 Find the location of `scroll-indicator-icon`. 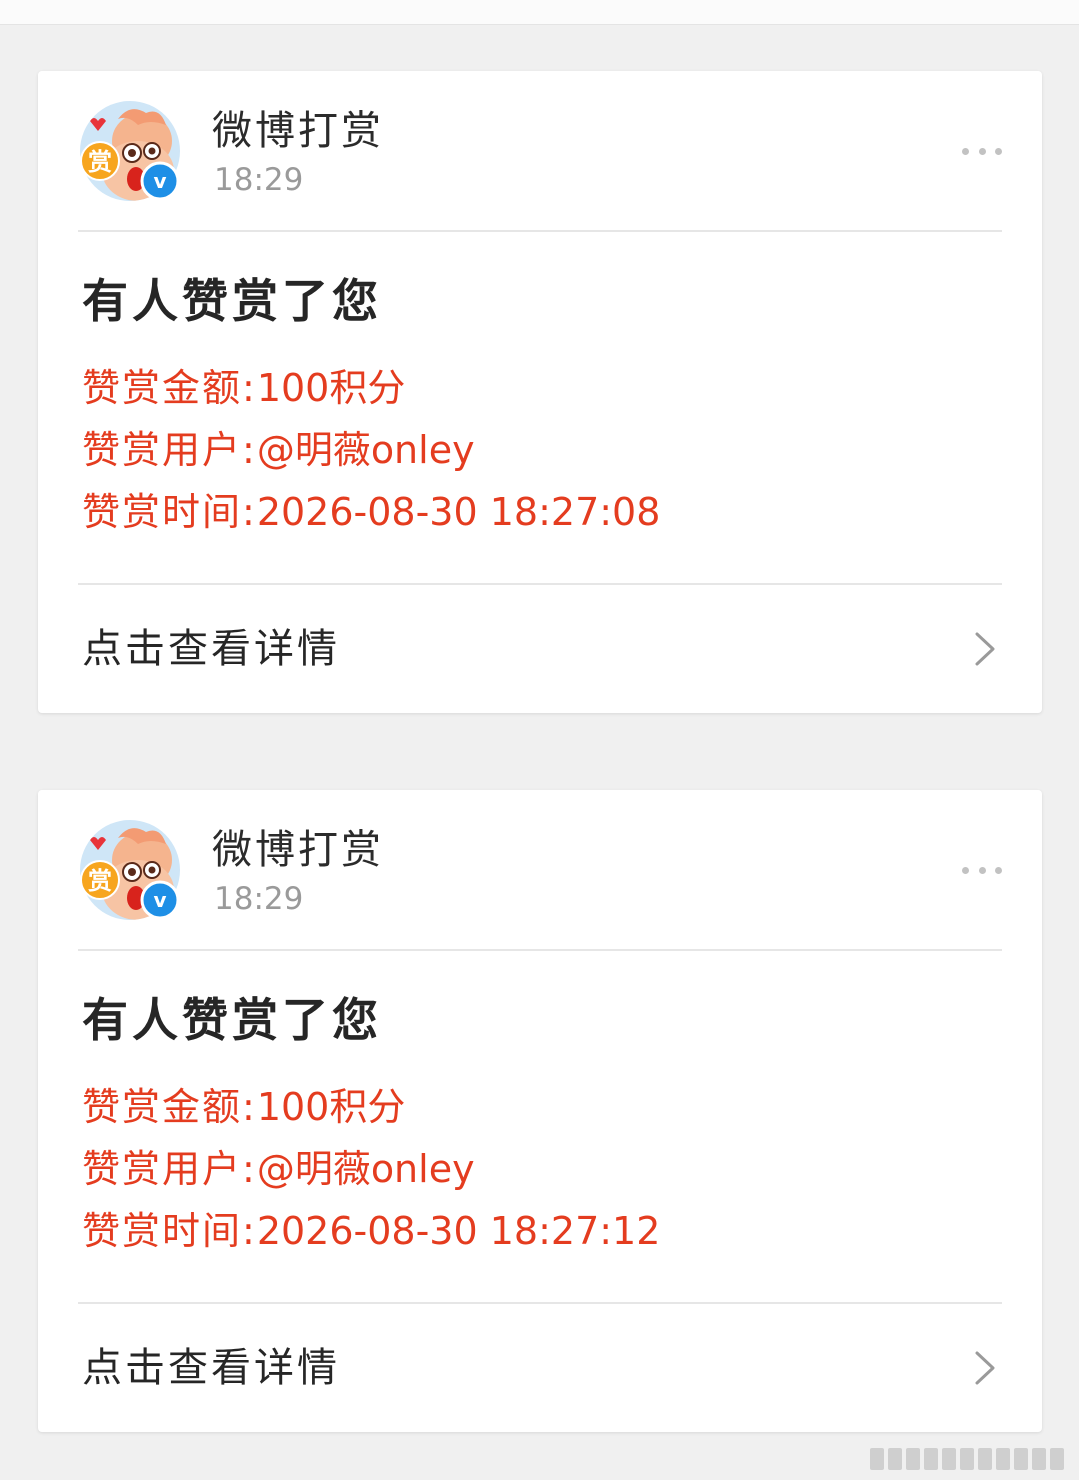

scroll-indicator-icon is located at coordinates (967, 1459).